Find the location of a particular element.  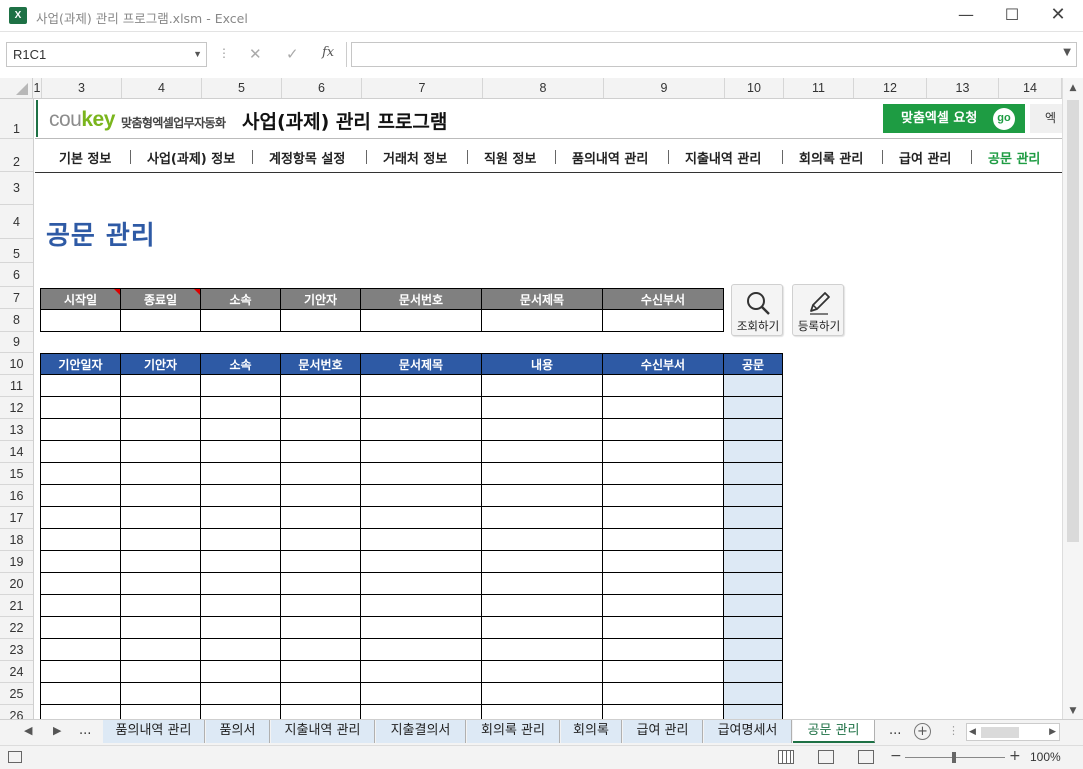

sheet-tab-expense-form: 지출결의서 is located at coordinates (421, 731).